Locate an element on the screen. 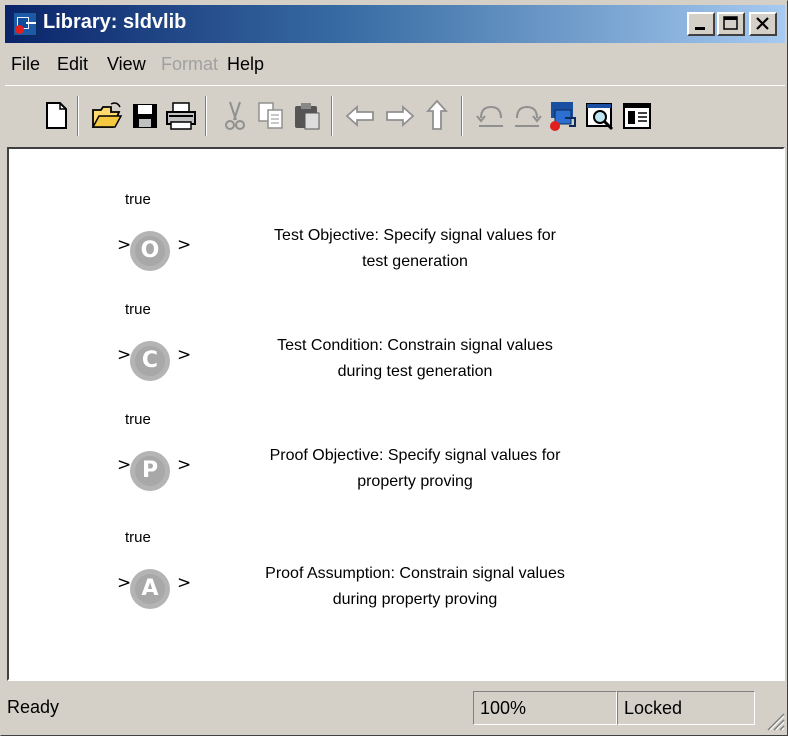 The width and height of the screenshot is (788, 736). copy-icon is located at coordinates (270, 115).